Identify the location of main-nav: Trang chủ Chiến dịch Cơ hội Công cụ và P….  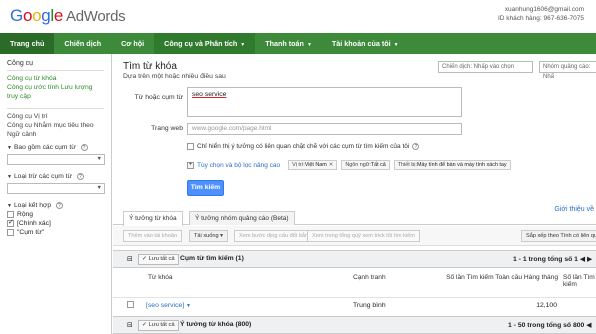
(298, 43).